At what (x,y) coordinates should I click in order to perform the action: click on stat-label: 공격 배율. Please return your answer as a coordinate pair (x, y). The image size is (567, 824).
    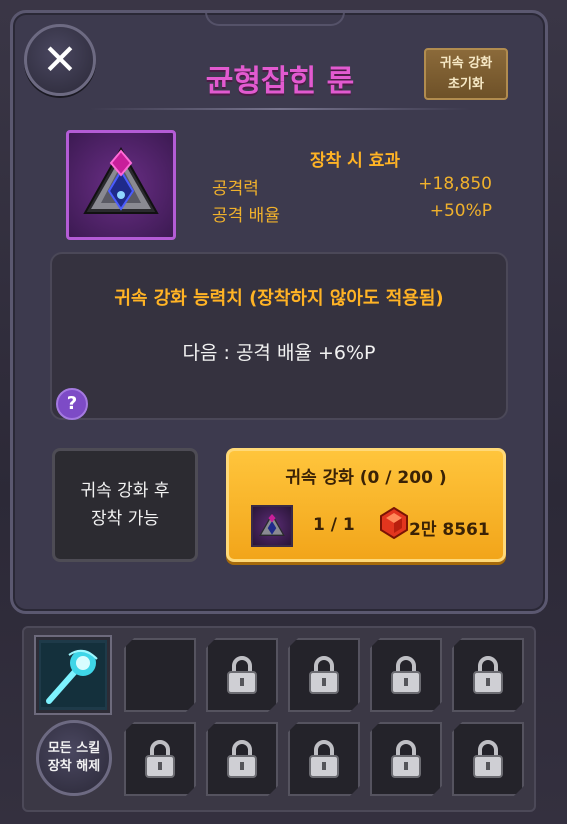
    Looking at the image, I should click on (246, 216).